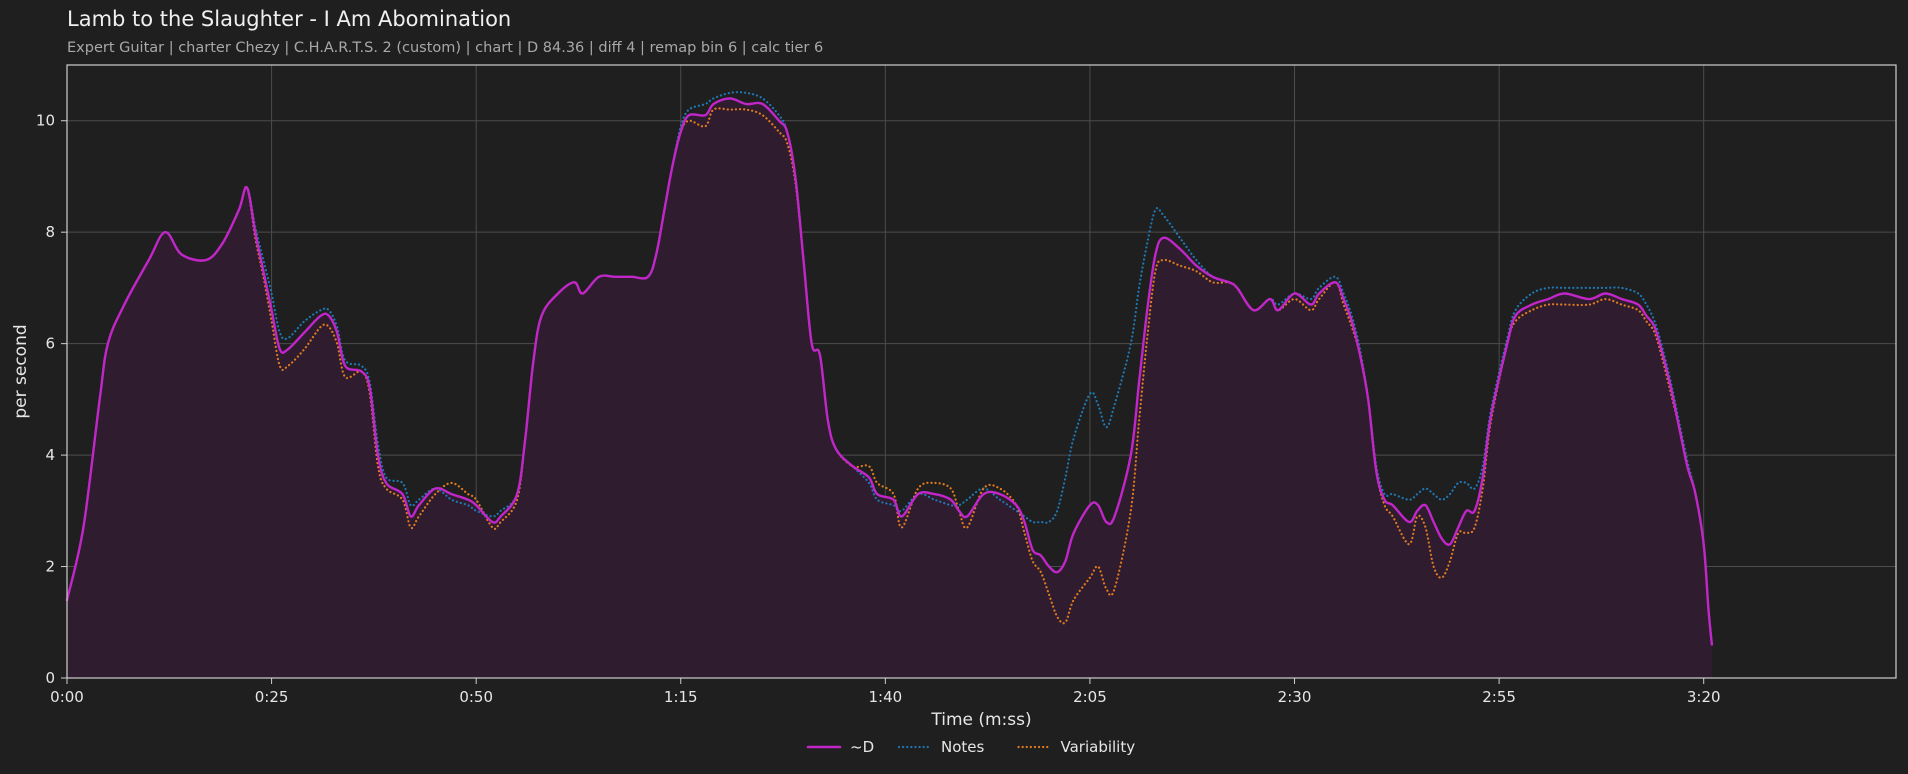 The height and width of the screenshot is (774, 1908). I want to click on y-tick-label: 8, so click(50, 232).